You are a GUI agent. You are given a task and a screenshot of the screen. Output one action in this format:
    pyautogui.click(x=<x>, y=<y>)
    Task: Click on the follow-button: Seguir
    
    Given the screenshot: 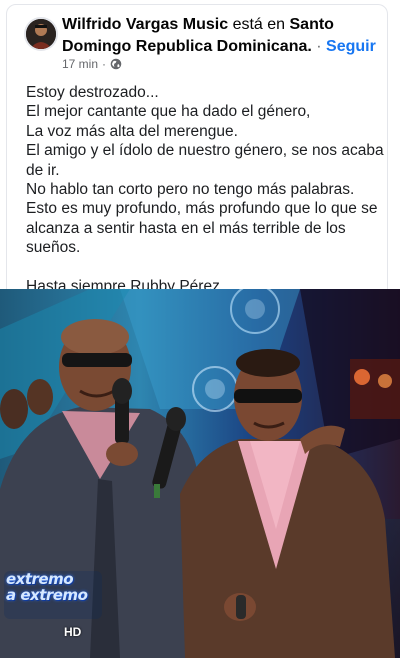 What is the action you would take?
    pyautogui.click(x=351, y=46)
    